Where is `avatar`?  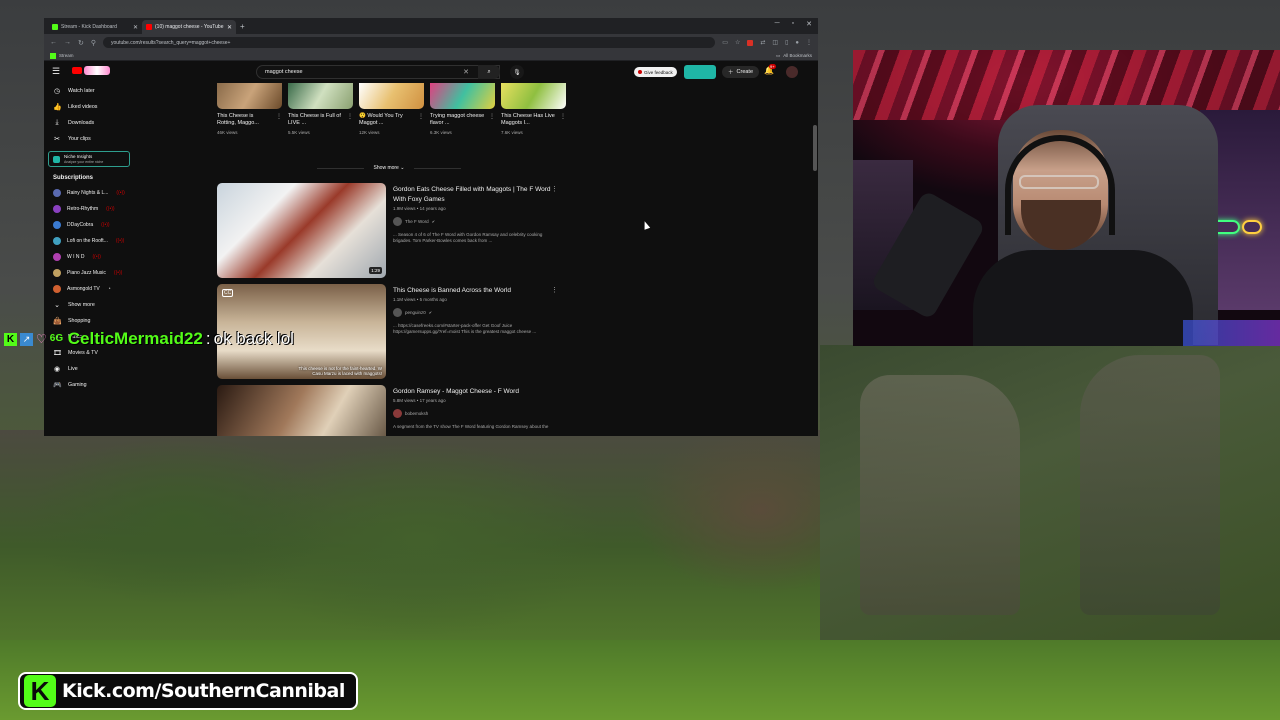 avatar is located at coordinates (792, 72).